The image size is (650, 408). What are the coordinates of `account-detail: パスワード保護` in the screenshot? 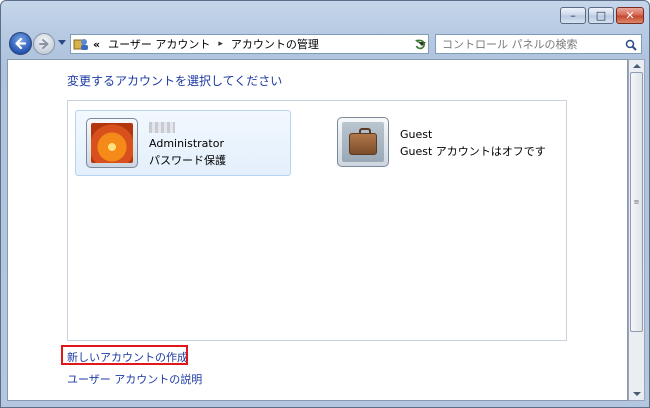 It's located at (187, 160).